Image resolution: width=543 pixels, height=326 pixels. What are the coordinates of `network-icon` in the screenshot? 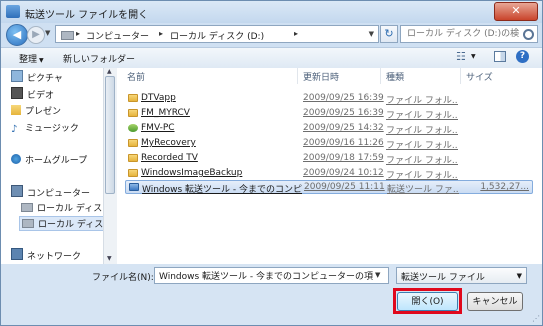 It's located at (17, 254).